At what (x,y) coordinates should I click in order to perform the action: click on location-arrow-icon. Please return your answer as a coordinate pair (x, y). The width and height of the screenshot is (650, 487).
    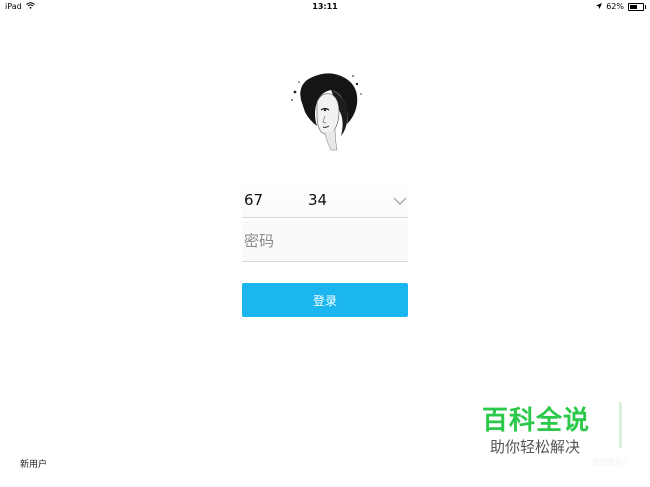
    Looking at the image, I should click on (599, 7).